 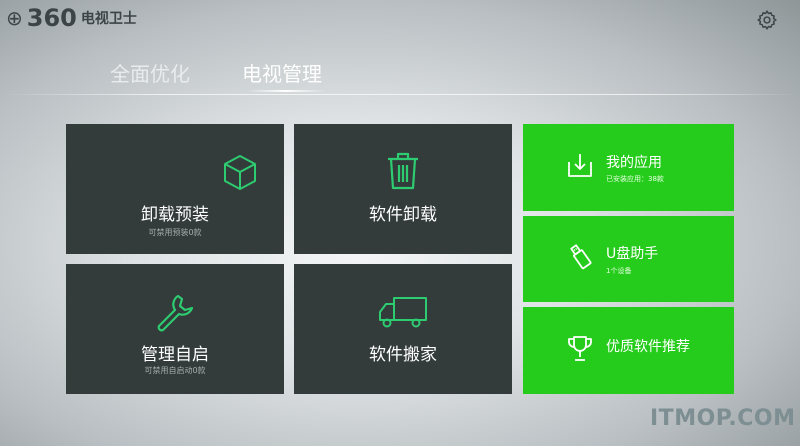 I want to click on tile-subtitle: 已安装应用：38款, so click(x=635, y=179).